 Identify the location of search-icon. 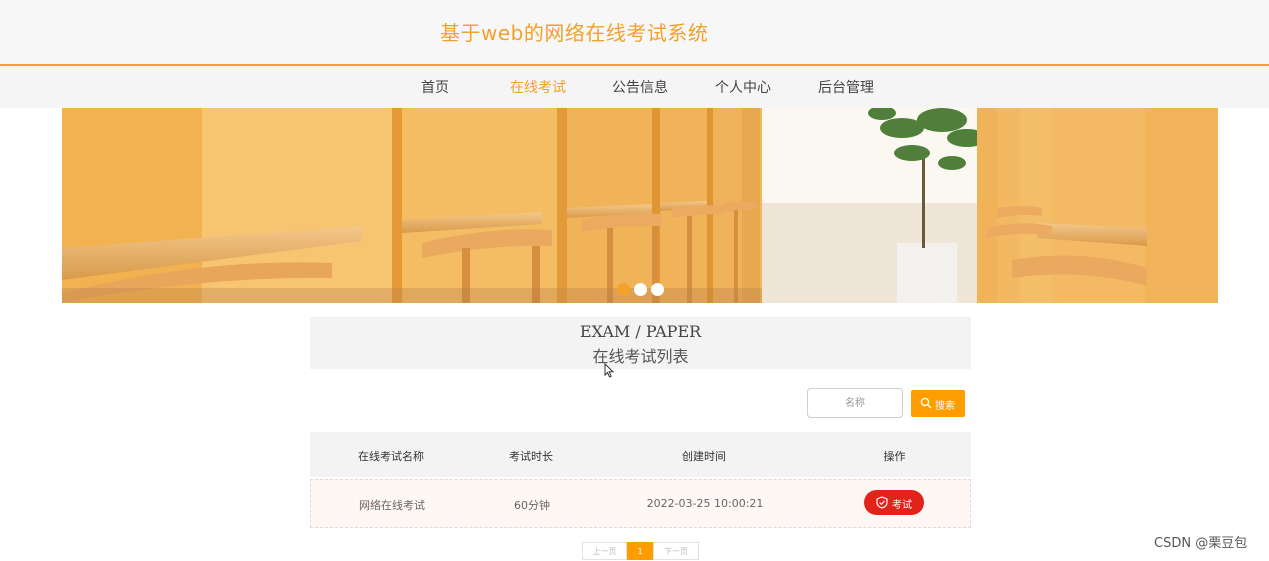
(926, 403).